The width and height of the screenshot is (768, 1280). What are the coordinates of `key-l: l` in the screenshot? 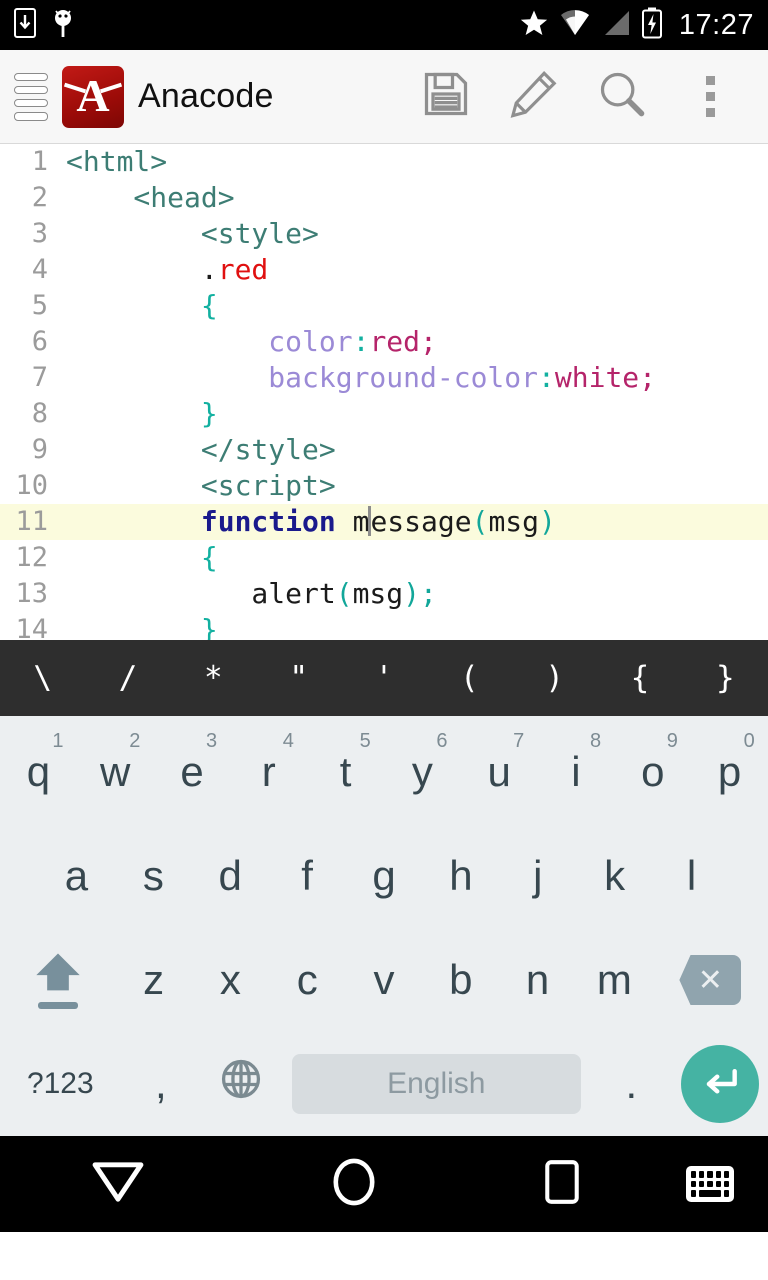 It's located at (691, 876).